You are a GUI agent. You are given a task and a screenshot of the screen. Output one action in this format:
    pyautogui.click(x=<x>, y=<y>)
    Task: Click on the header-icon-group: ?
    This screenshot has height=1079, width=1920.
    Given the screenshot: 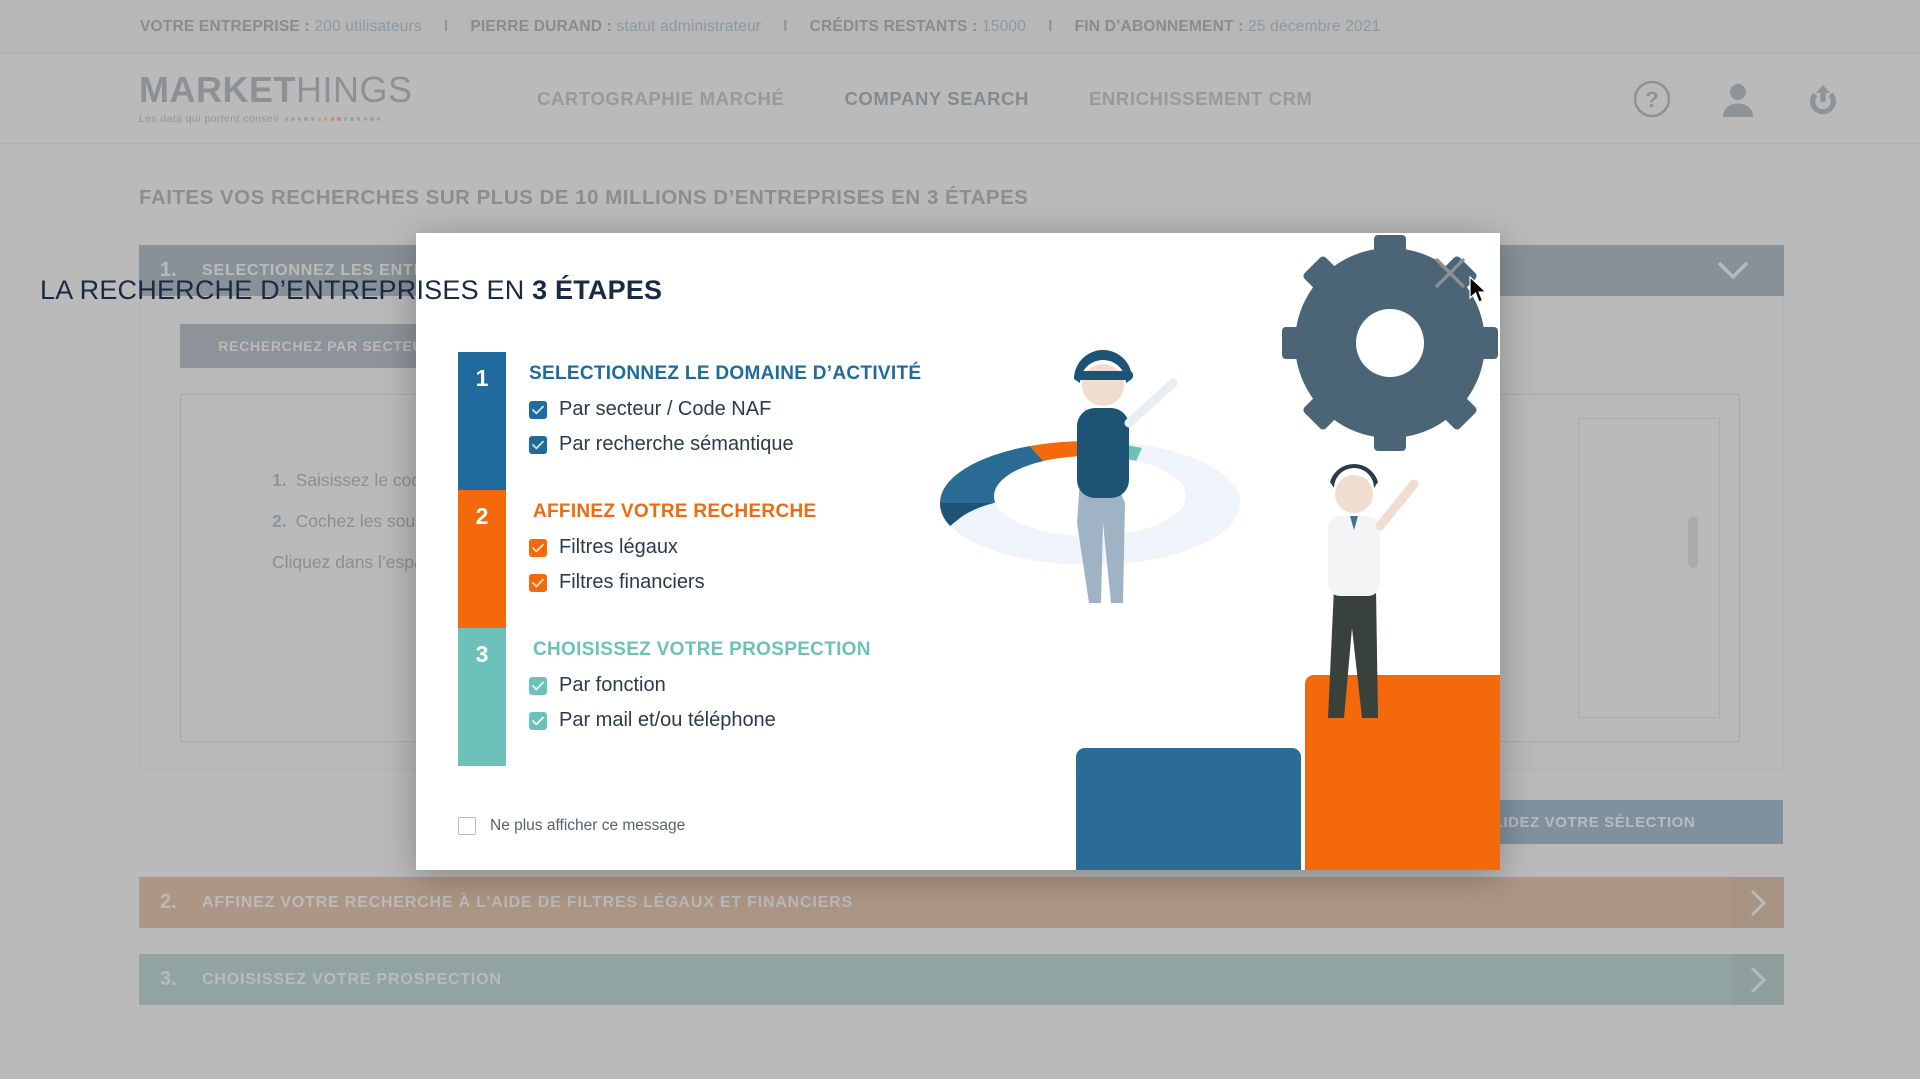 What is the action you would take?
    pyautogui.click(x=1737, y=99)
    